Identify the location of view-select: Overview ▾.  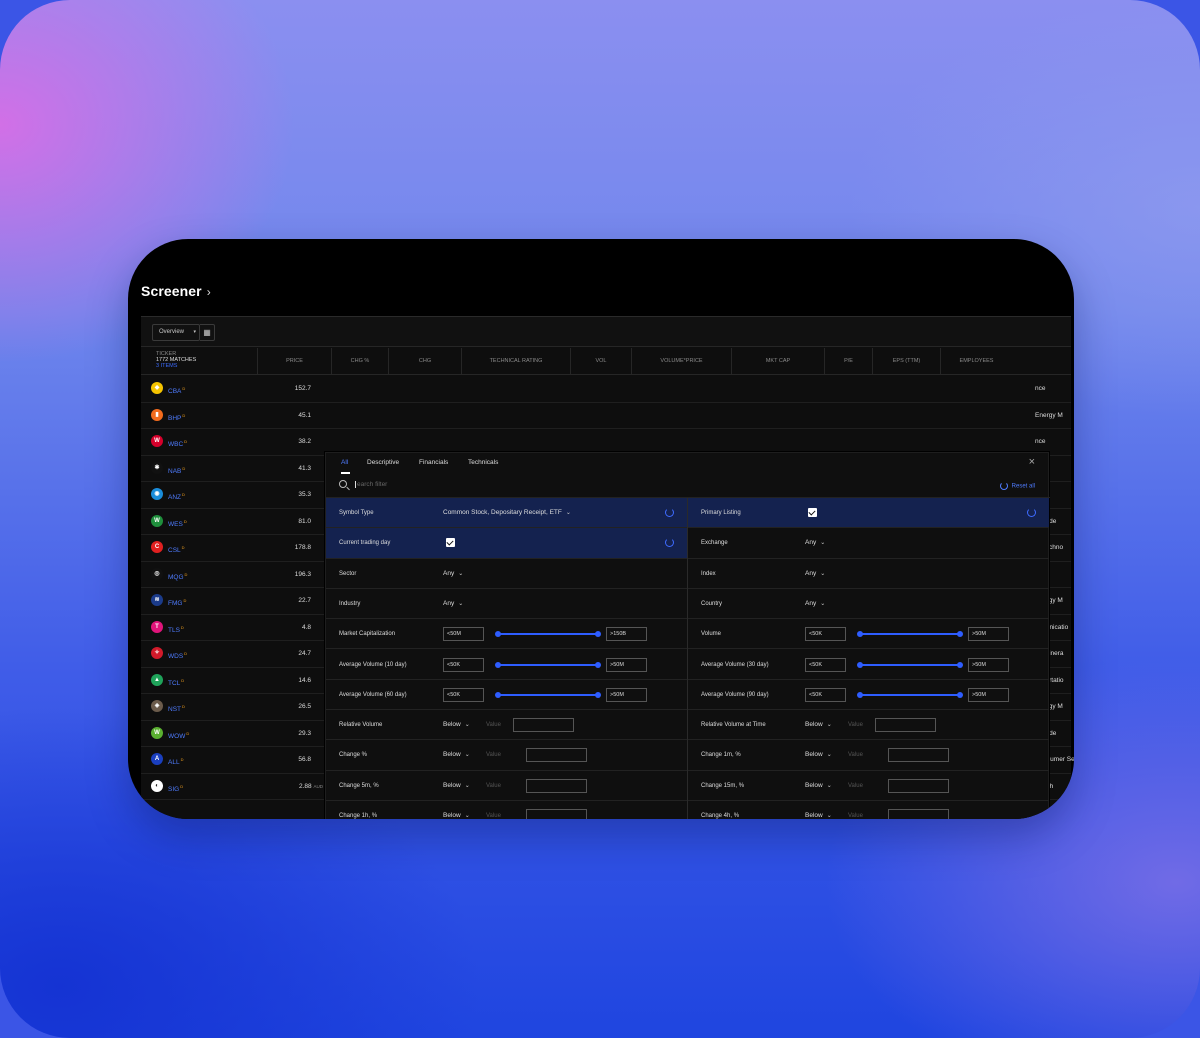
(176, 332).